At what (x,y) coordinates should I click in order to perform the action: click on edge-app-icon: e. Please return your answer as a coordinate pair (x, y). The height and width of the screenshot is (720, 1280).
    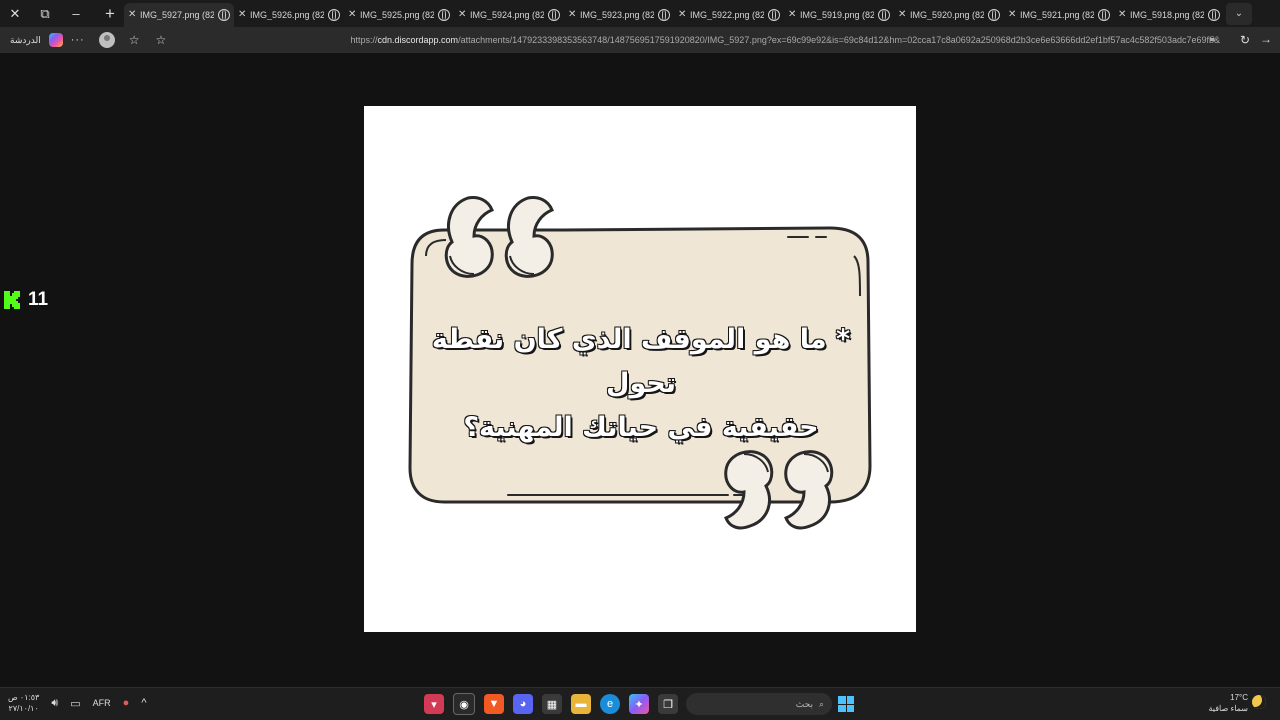
    Looking at the image, I should click on (610, 704).